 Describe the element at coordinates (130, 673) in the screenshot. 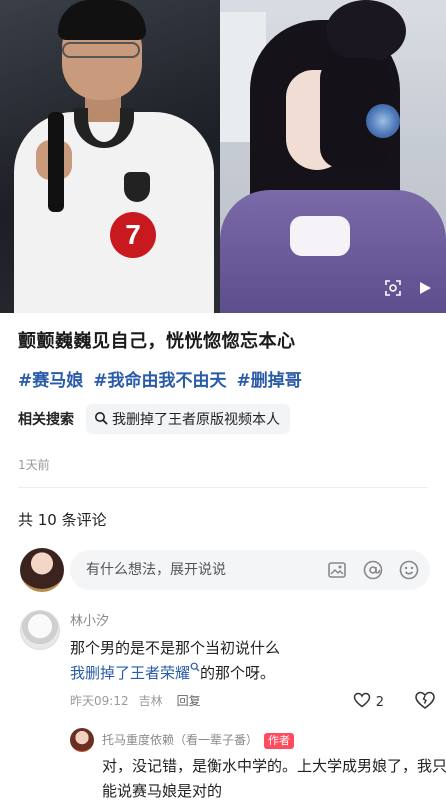

I see `comment-link-text: 我删掉了王者荣耀` at that location.